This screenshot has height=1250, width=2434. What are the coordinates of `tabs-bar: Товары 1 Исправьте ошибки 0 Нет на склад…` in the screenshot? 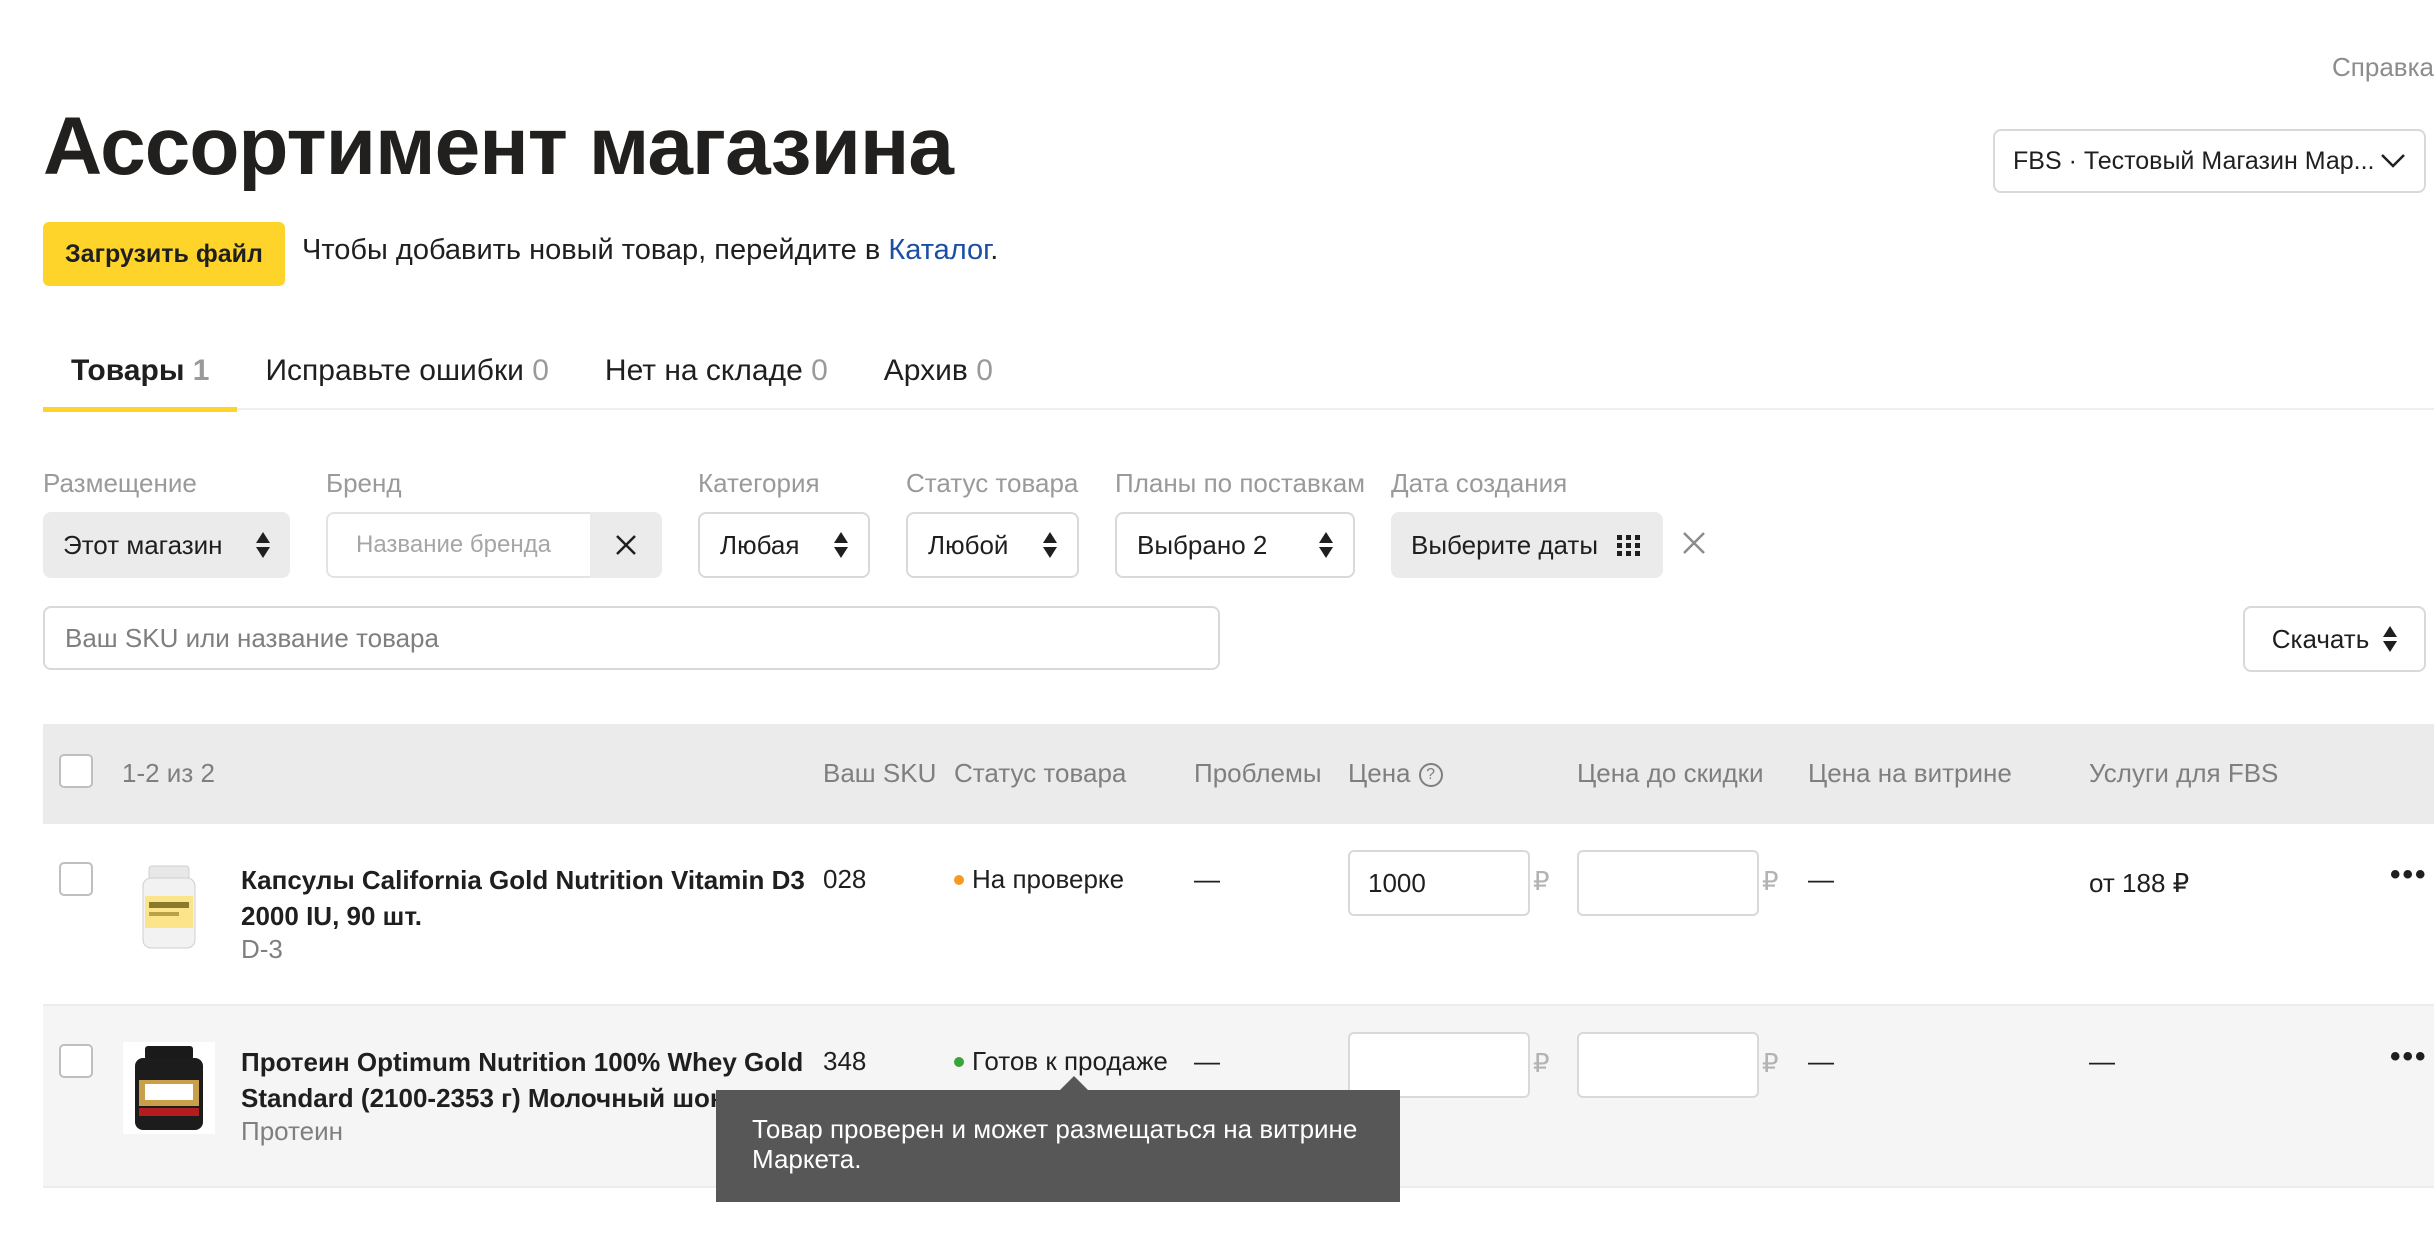 It's located at (1238, 376).